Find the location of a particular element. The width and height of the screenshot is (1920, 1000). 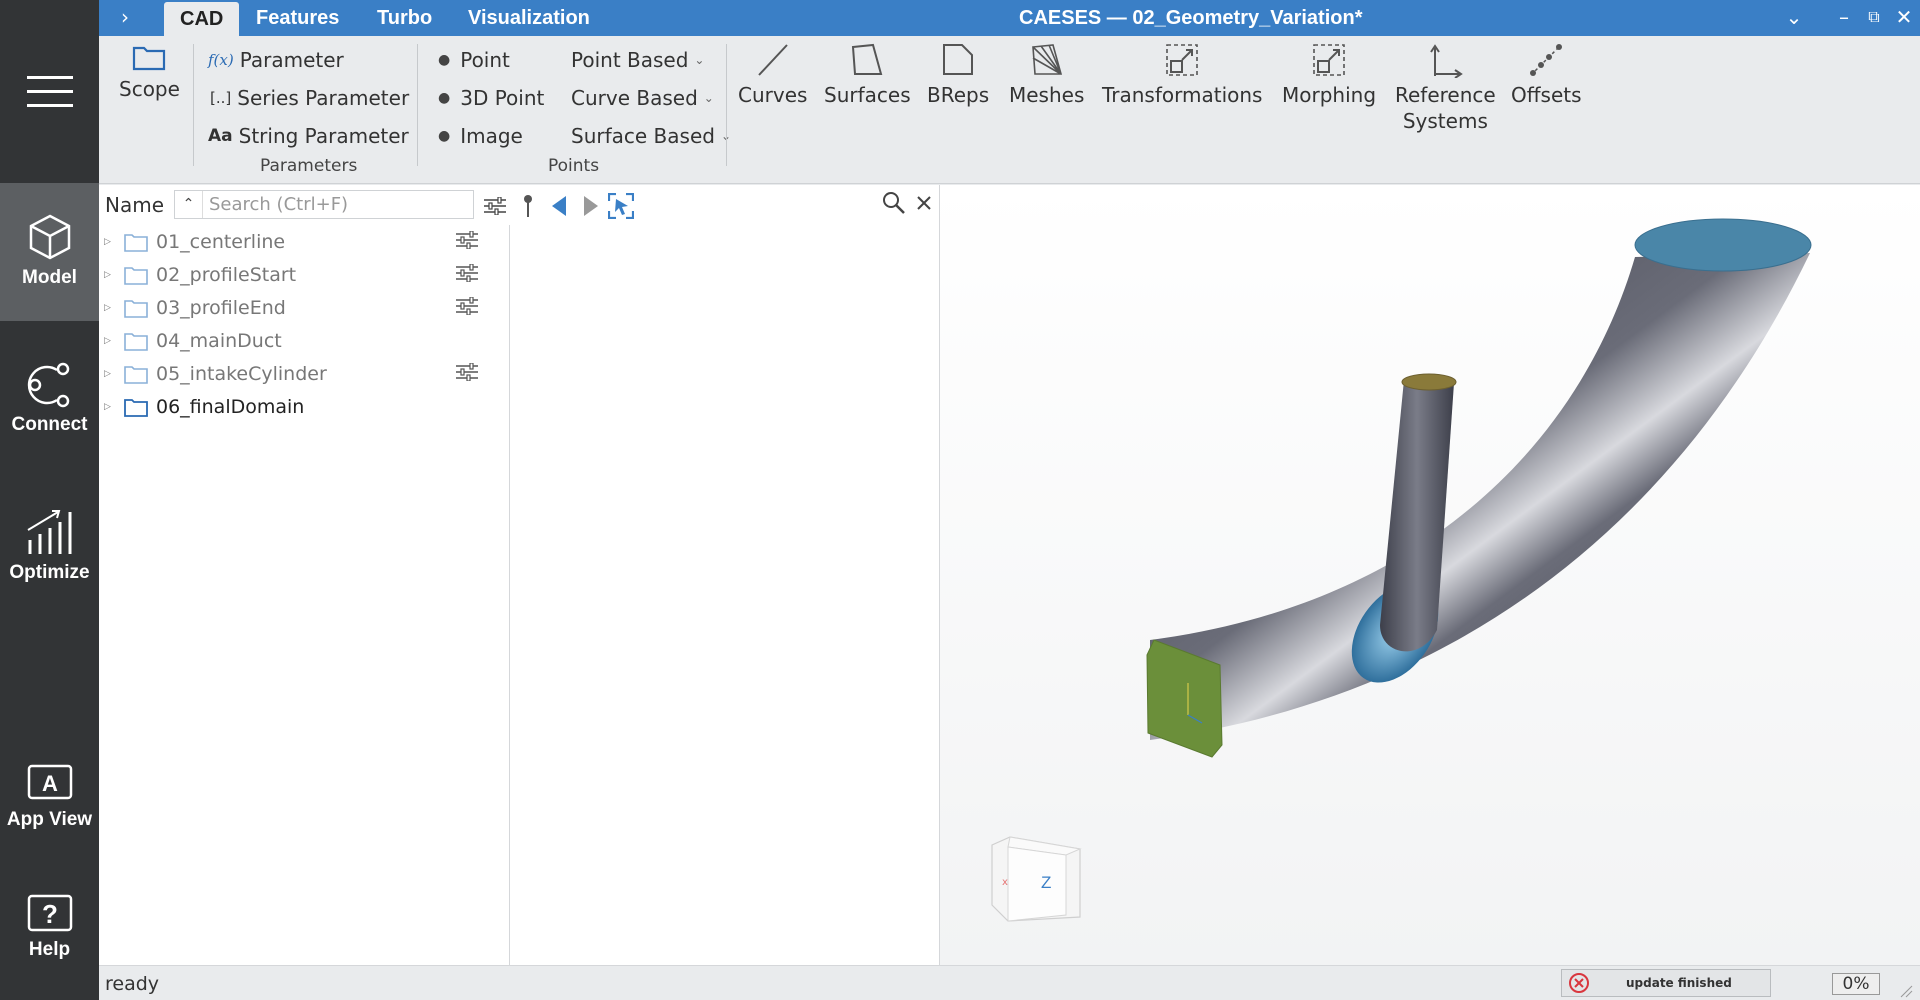

meshes-button: Meshes is located at coordinates (1046, 75).